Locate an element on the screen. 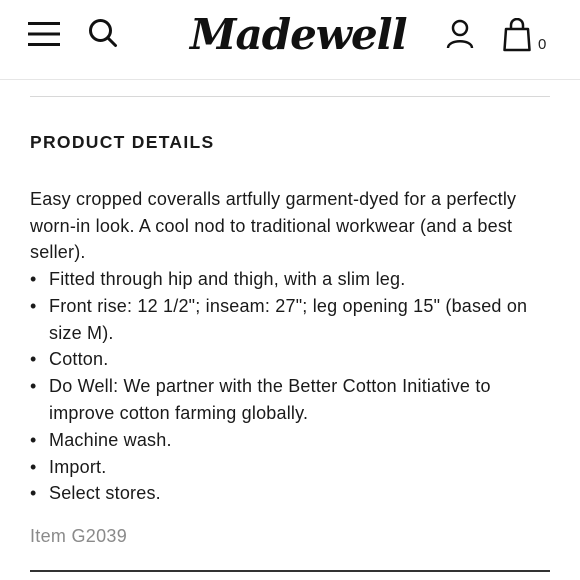  section-divider-bottom is located at coordinates (290, 571).